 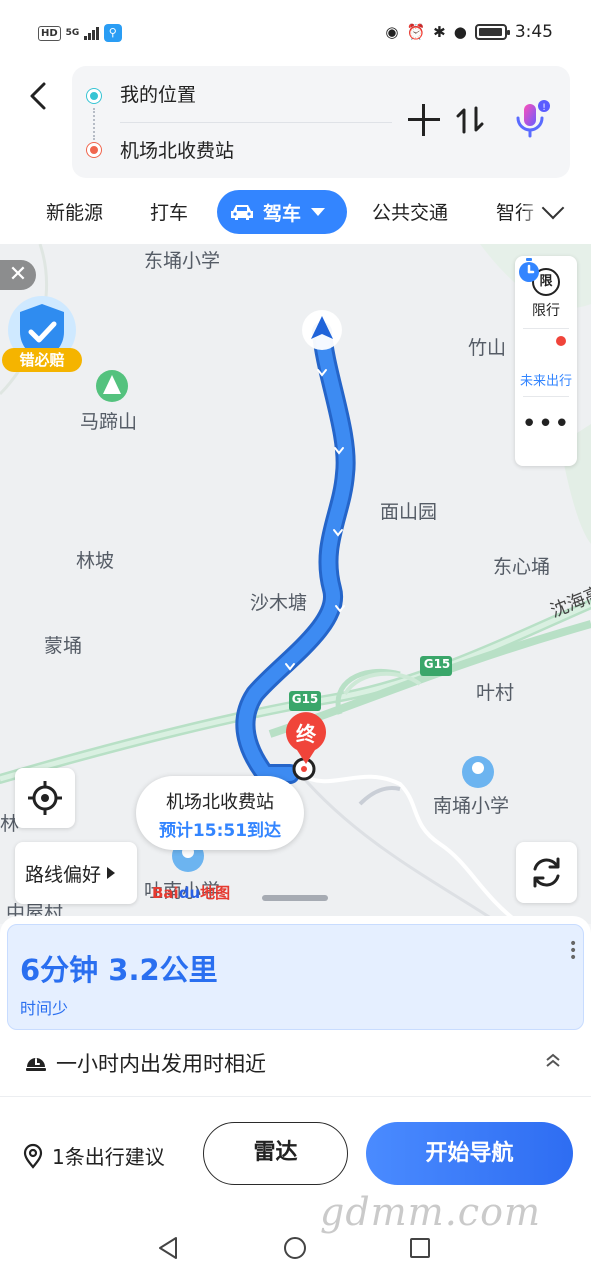 What do you see at coordinates (492, 32) in the screenshot?
I see `battery-icon` at bounding box center [492, 32].